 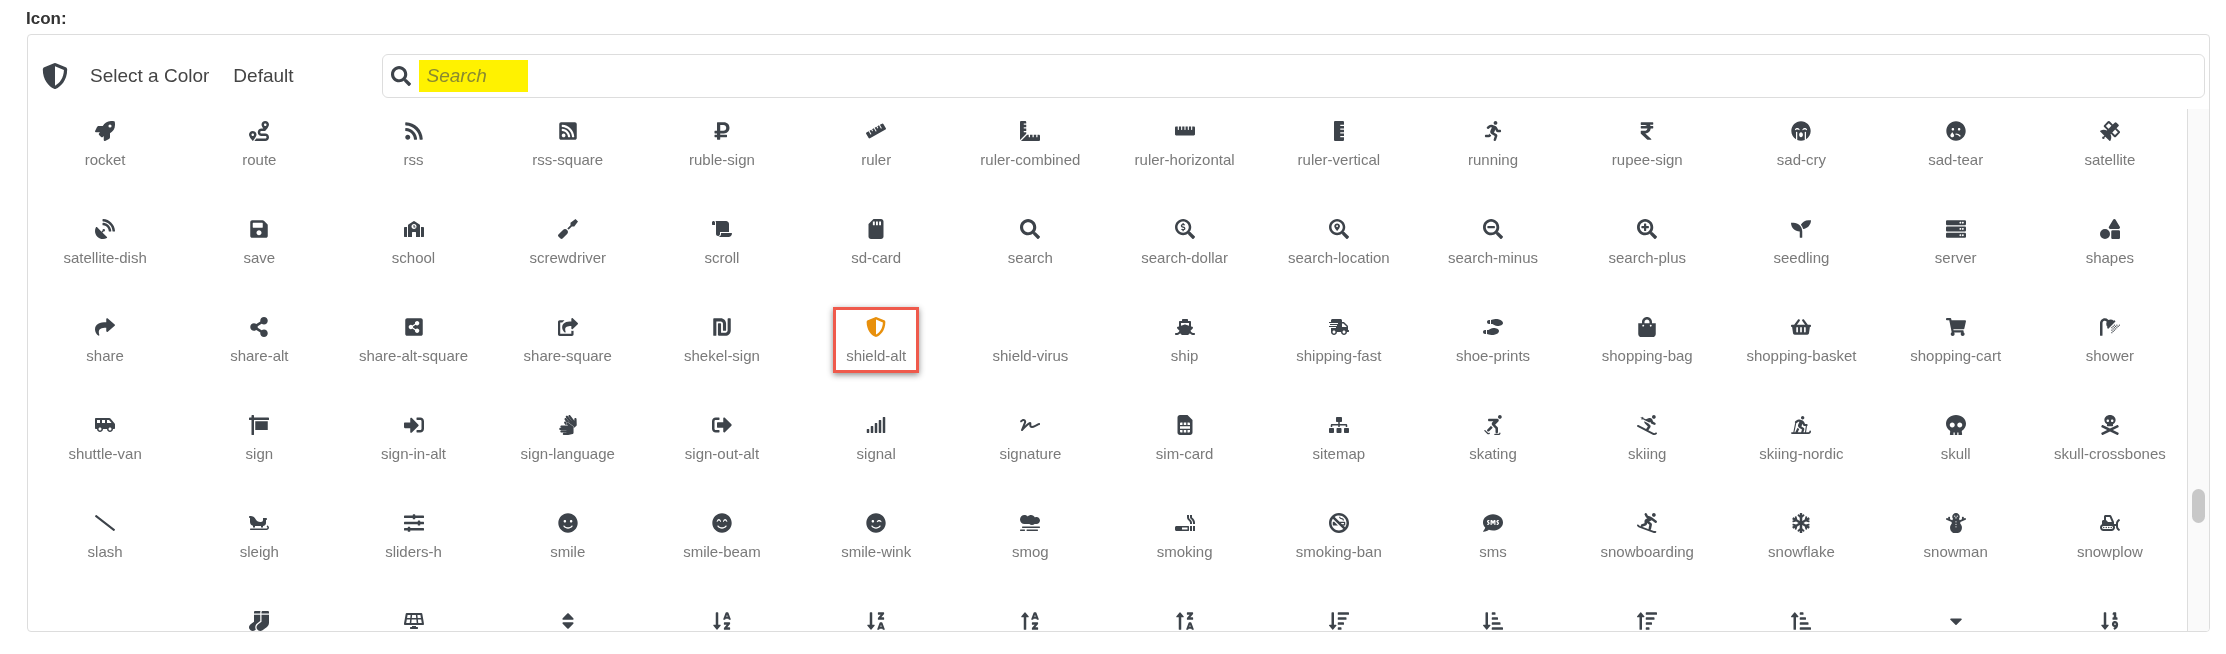 I want to click on icon-option: sim-card, so click(x=1184, y=438).